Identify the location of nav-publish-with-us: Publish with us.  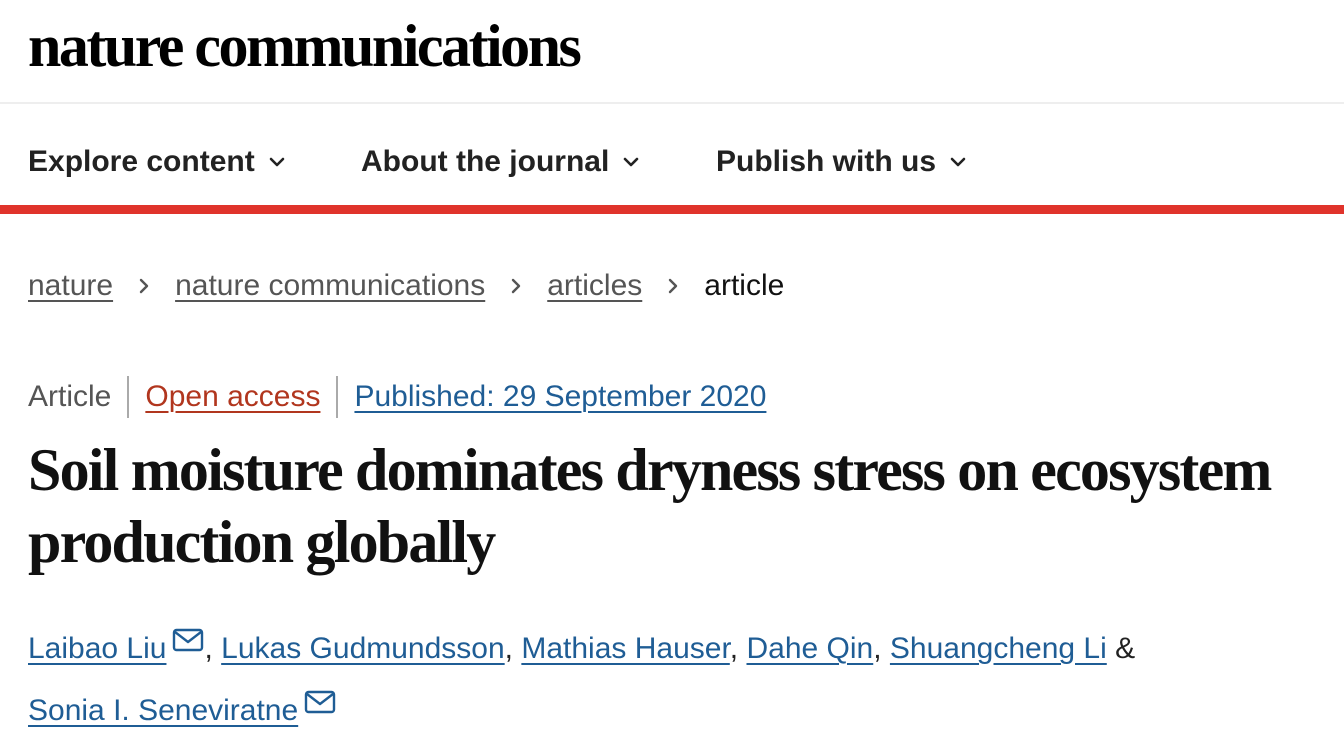
(842, 162).